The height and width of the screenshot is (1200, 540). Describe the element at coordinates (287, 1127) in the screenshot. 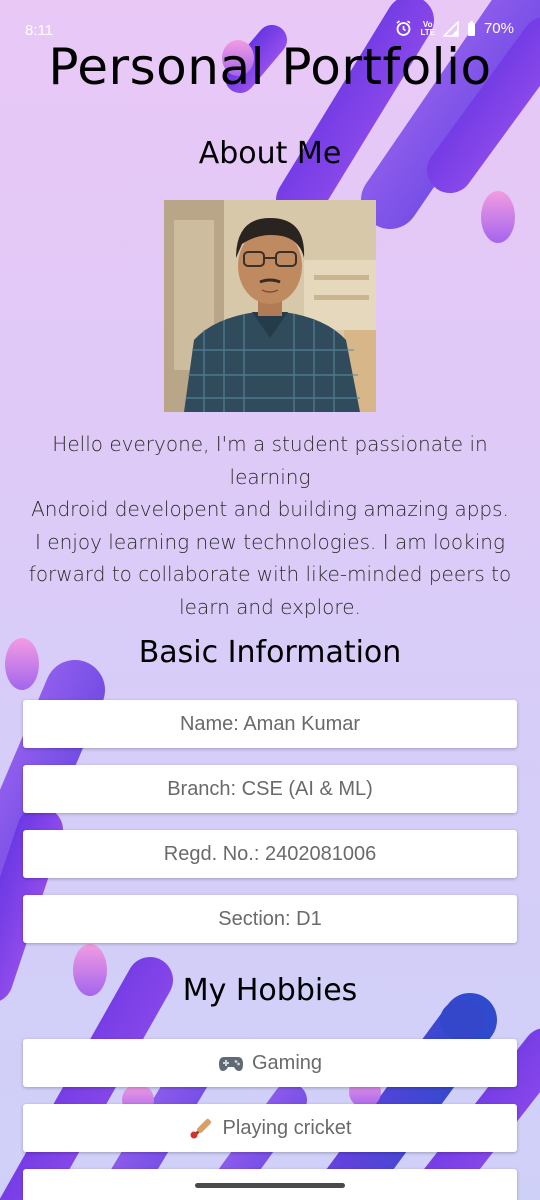

I see `hobby-cricket-label: Playing cricket` at that location.